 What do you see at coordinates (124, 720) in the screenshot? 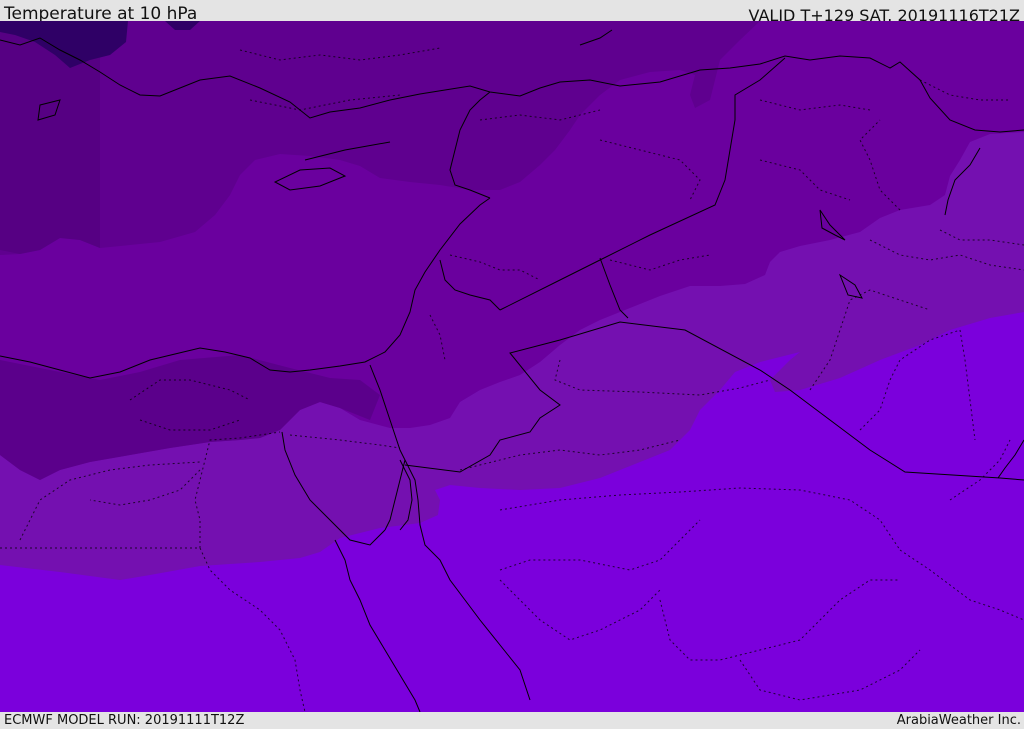
I see `model-run: ECMWF MODEL RUN: 20191111T12Z` at bounding box center [124, 720].